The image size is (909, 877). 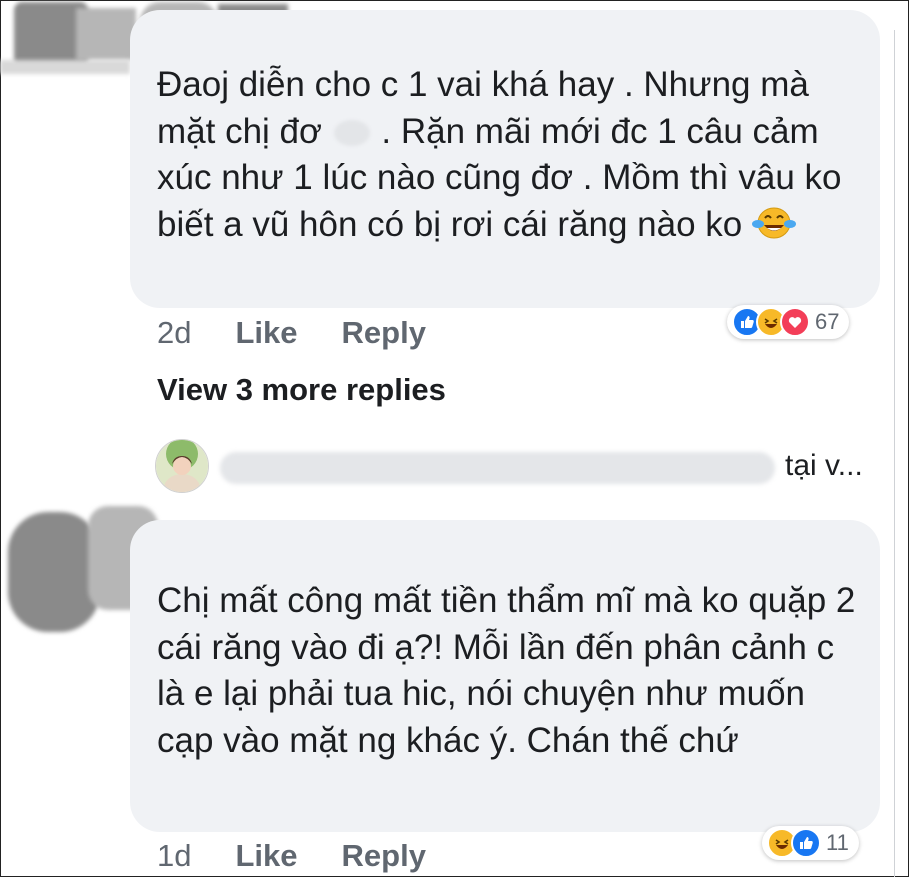 I want to click on reaction-summary: 11, so click(x=810, y=843).